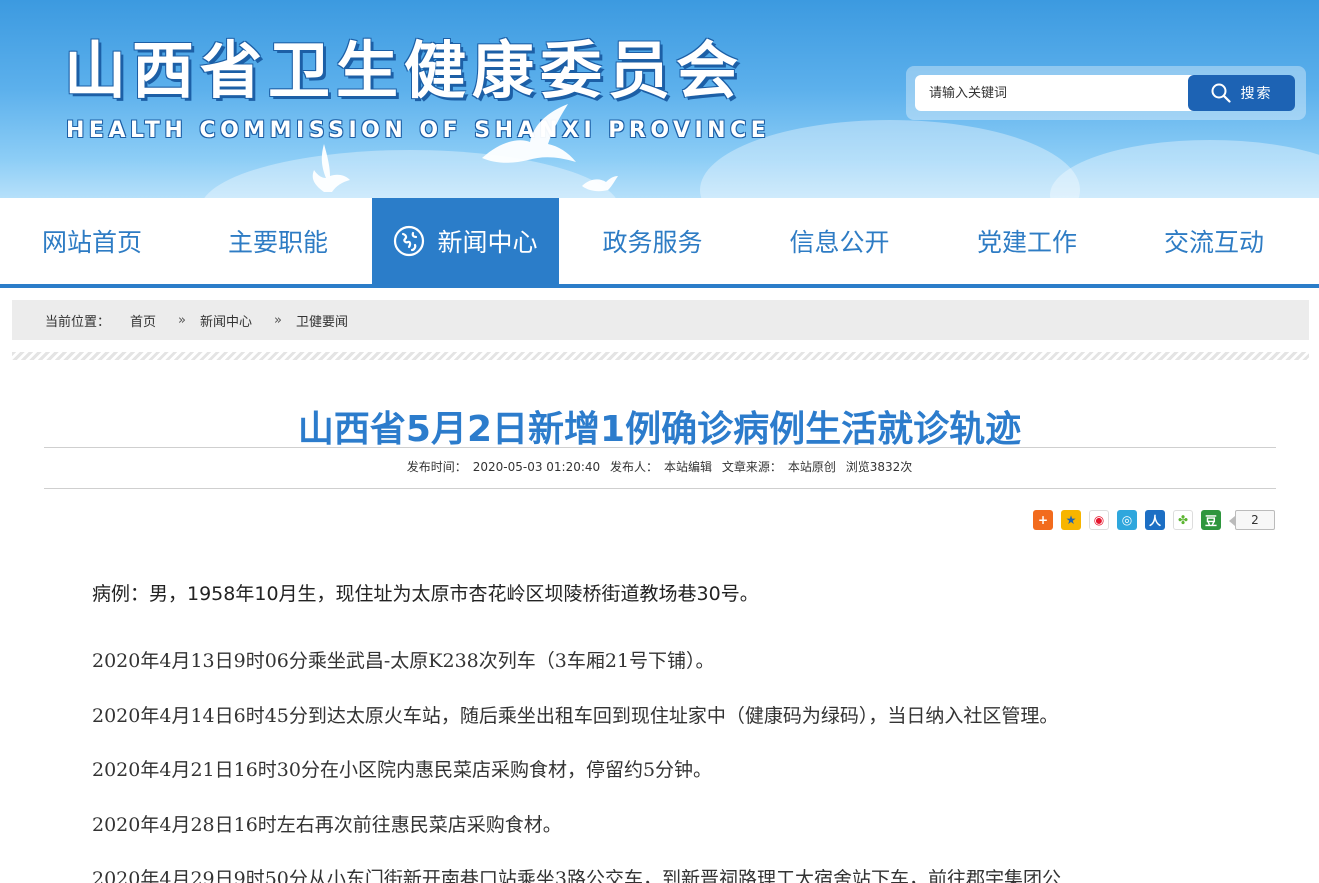 This screenshot has width=1319, height=883. Describe the element at coordinates (1183, 520) in the screenshot. I see `kaixin-icon: ✤` at that location.